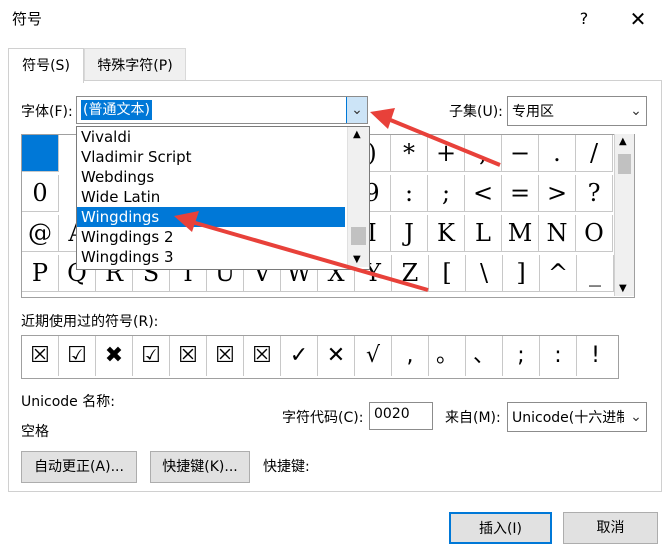 Image resolution: width=670 pixels, height=557 pixels. Describe the element at coordinates (90, 322) in the screenshot. I see `recent-symbols-label: 近期使用过的符号(R):` at that location.